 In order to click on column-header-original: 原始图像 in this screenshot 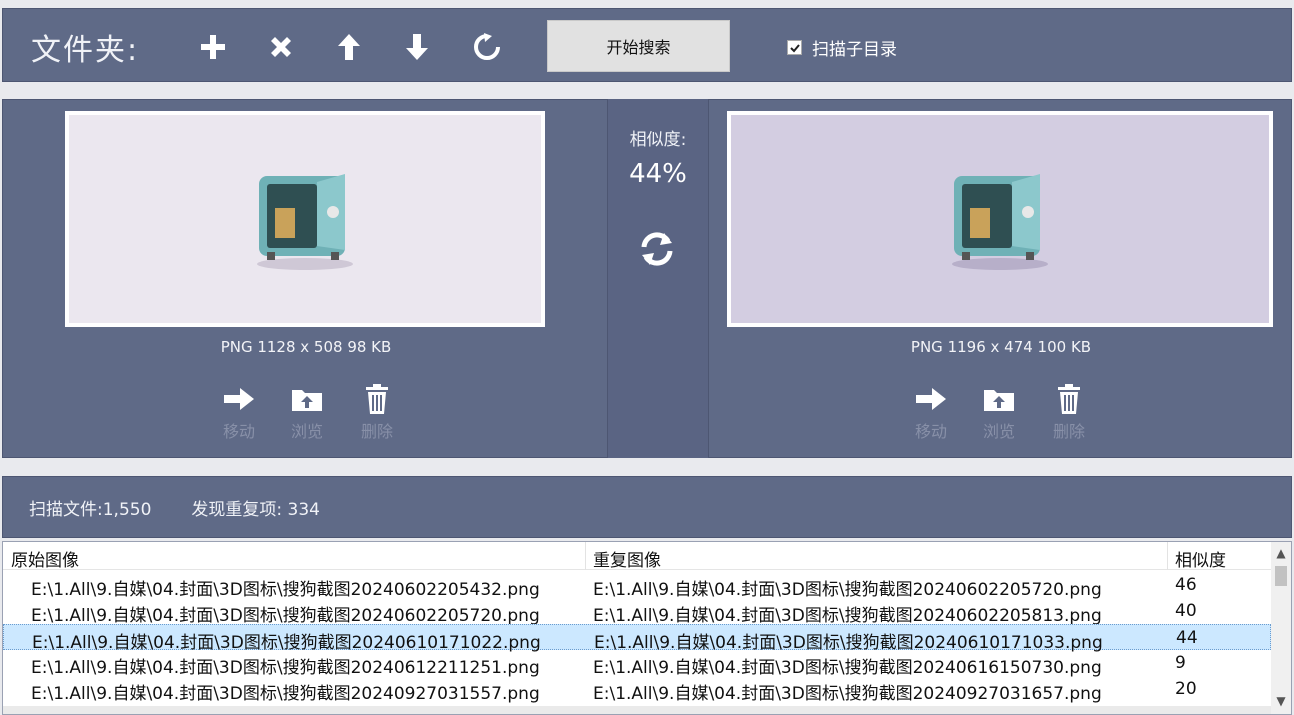, I will do `click(45, 558)`.